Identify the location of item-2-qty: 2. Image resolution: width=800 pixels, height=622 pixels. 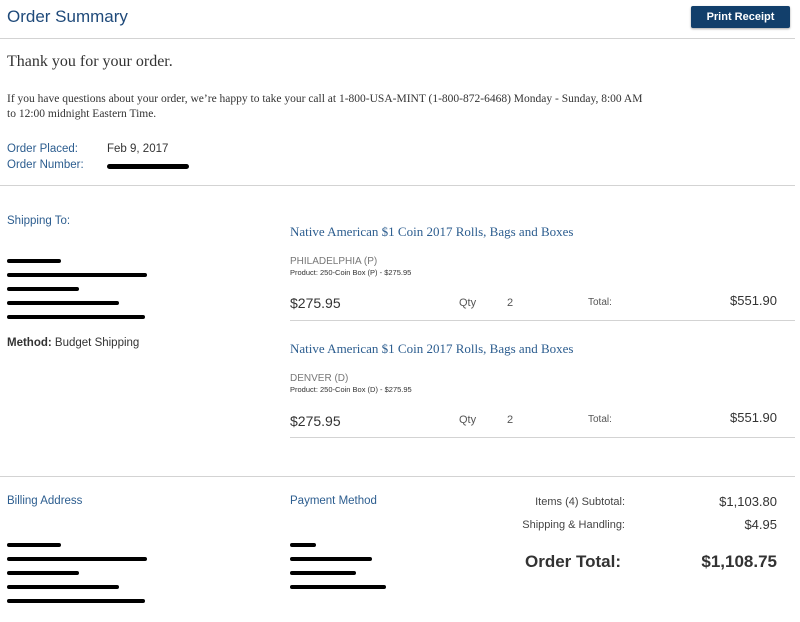
(510, 420).